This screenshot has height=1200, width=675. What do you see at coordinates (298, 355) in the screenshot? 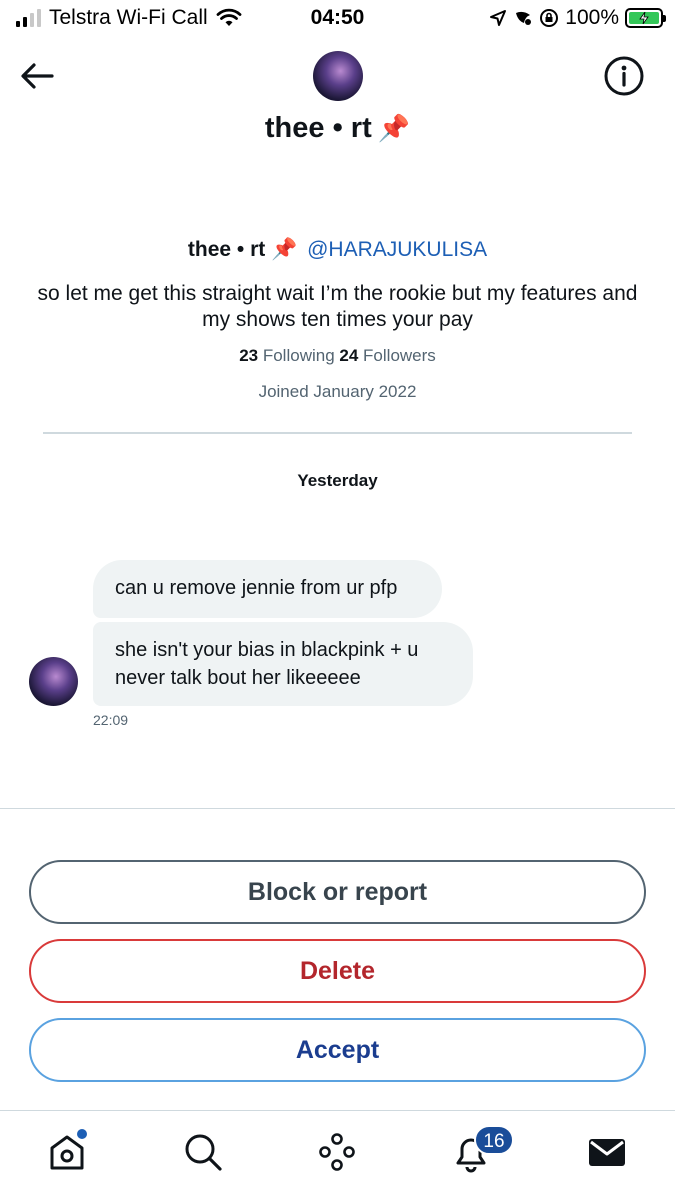
I see `following-label: Following` at bounding box center [298, 355].